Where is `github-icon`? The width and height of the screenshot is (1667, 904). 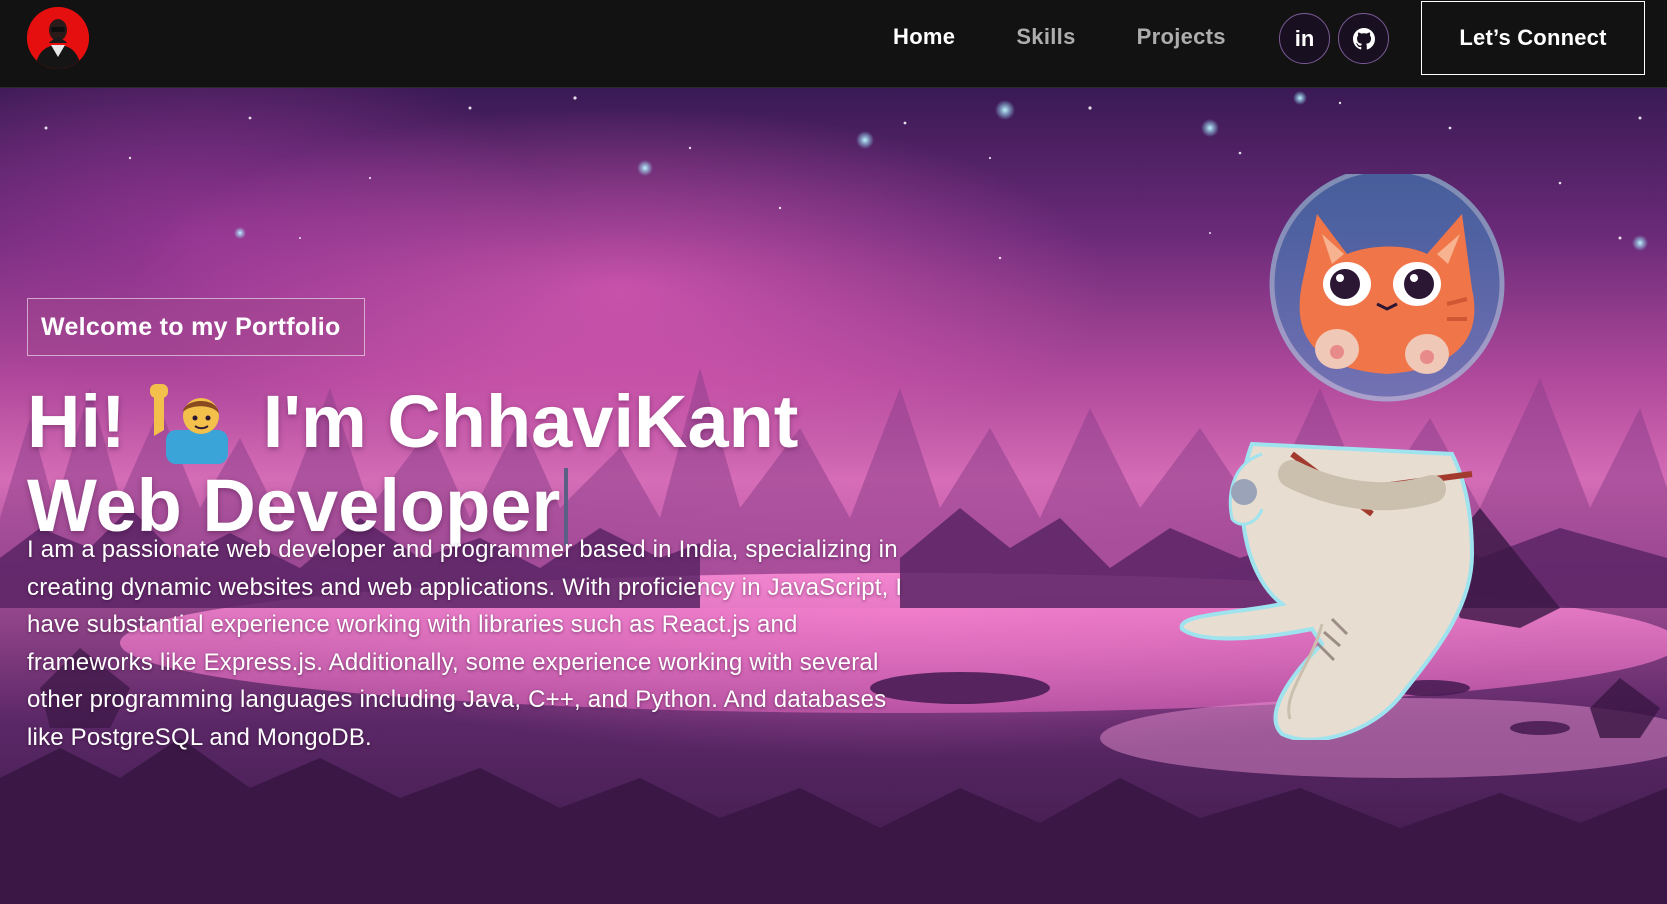 github-icon is located at coordinates (1363, 38).